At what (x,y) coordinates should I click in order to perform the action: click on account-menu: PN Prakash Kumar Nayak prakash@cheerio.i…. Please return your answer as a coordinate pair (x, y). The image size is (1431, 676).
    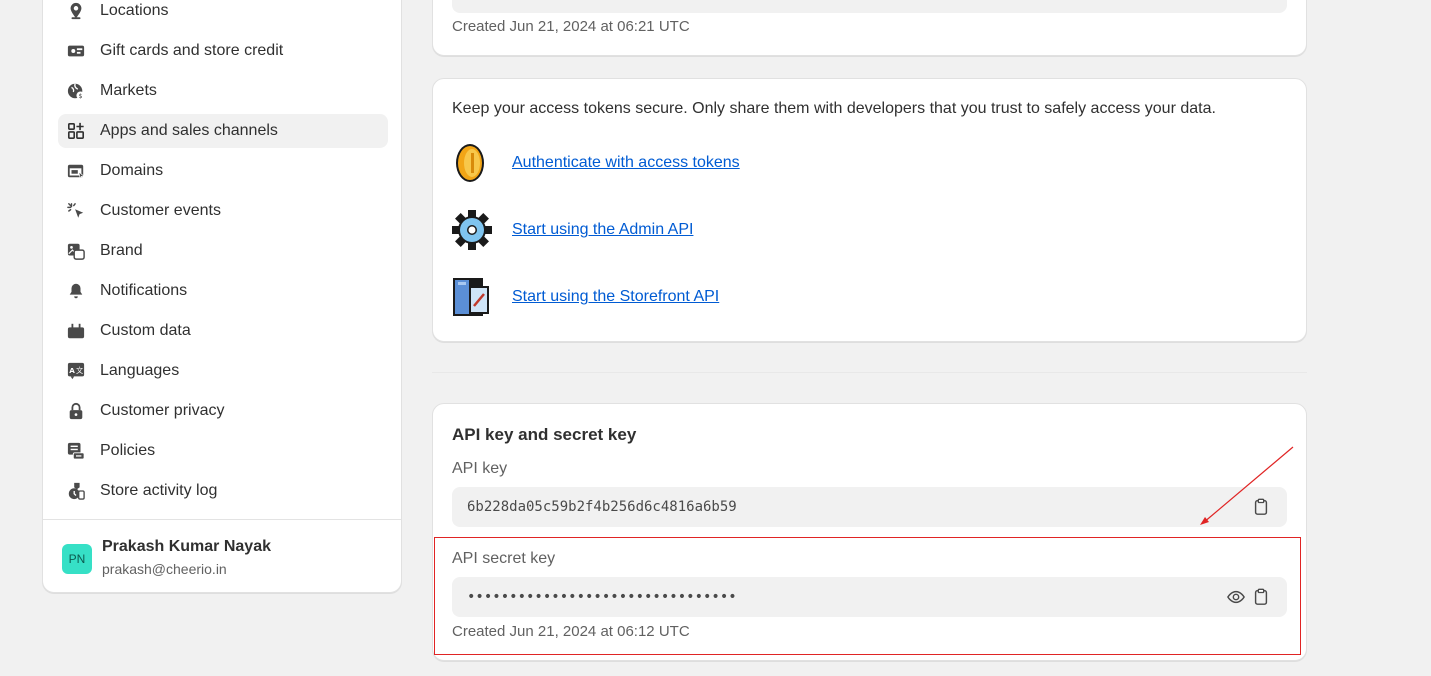
    Looking at the image, I should click on (166, 558).